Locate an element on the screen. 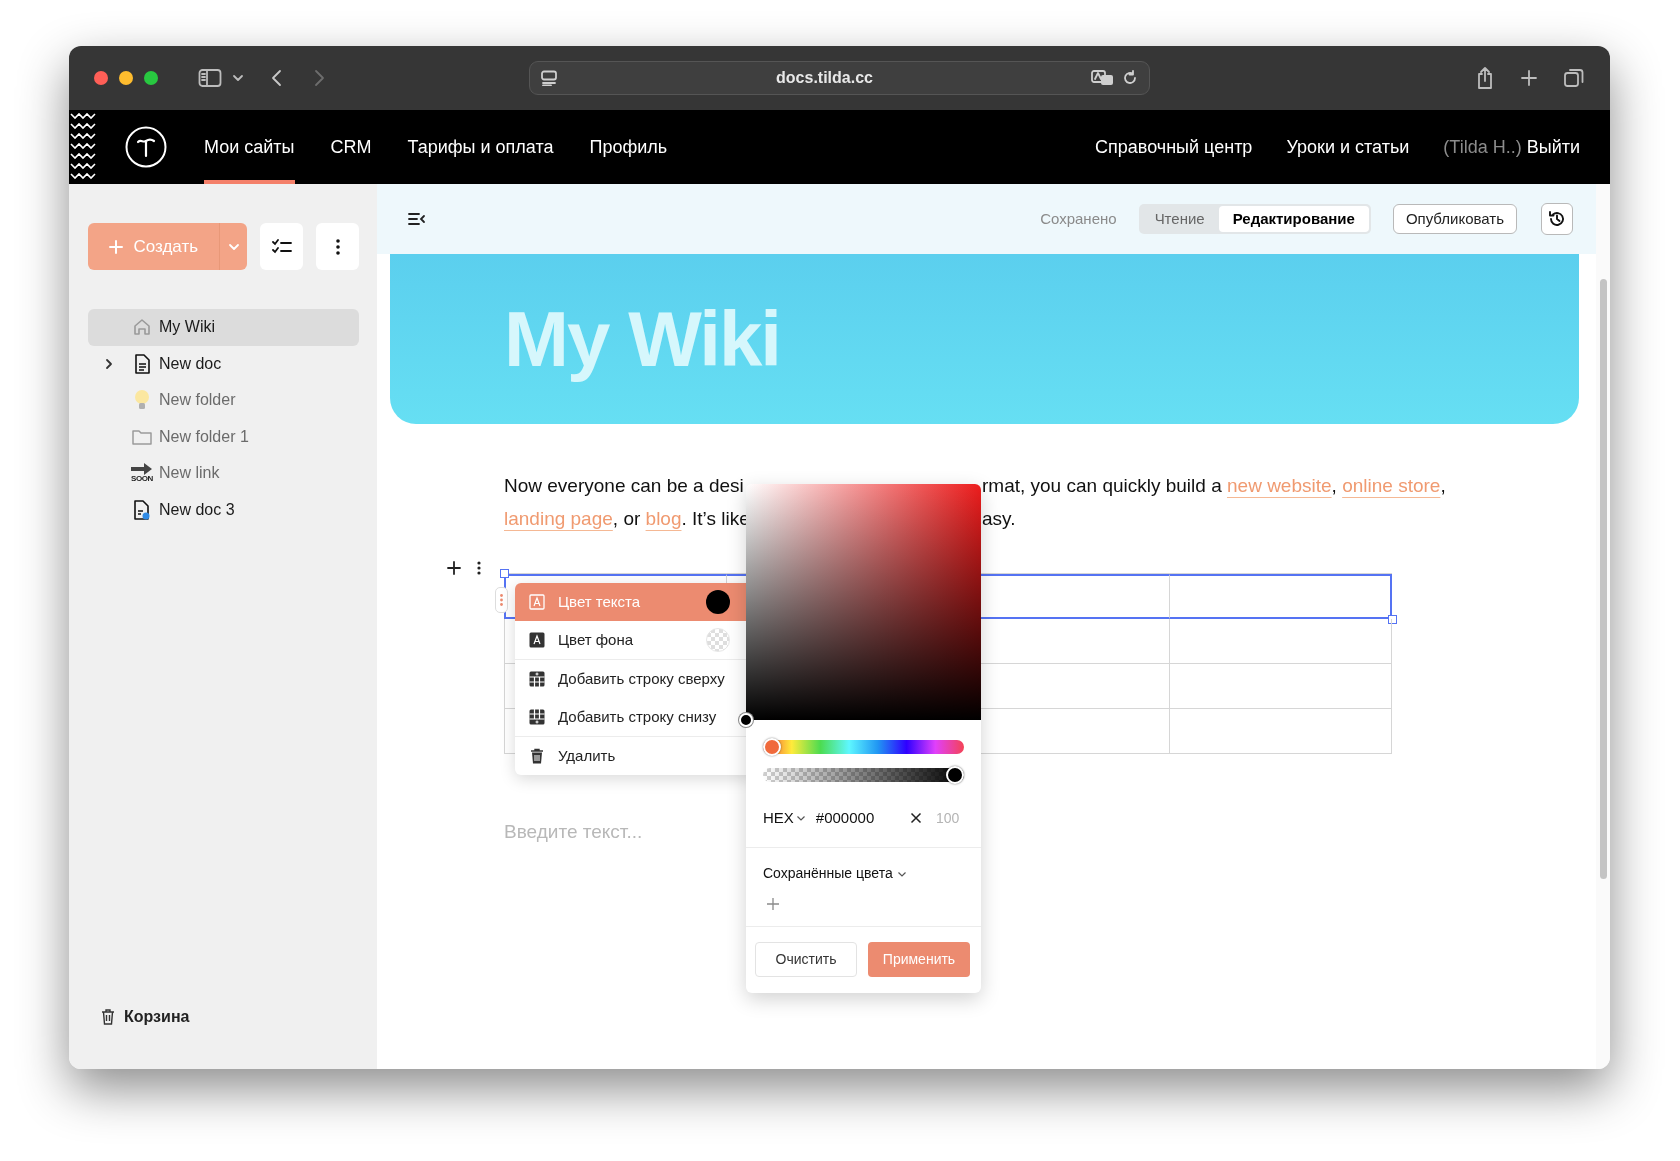 Image resolution: width=1680 pixels, height=1161 pixels. tree-item: New folder 1 is located at coordinates (223, 436).